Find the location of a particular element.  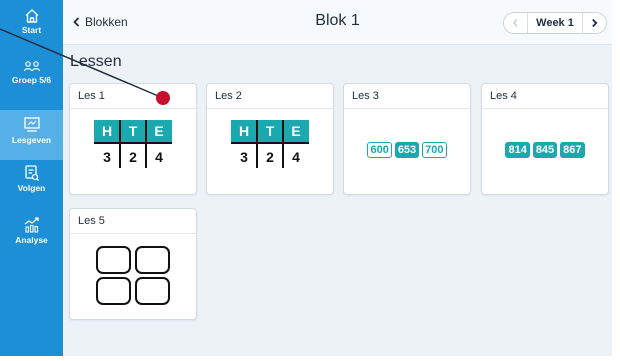

number-tiles: 600 653 700 is located at coordinates (407, 150).